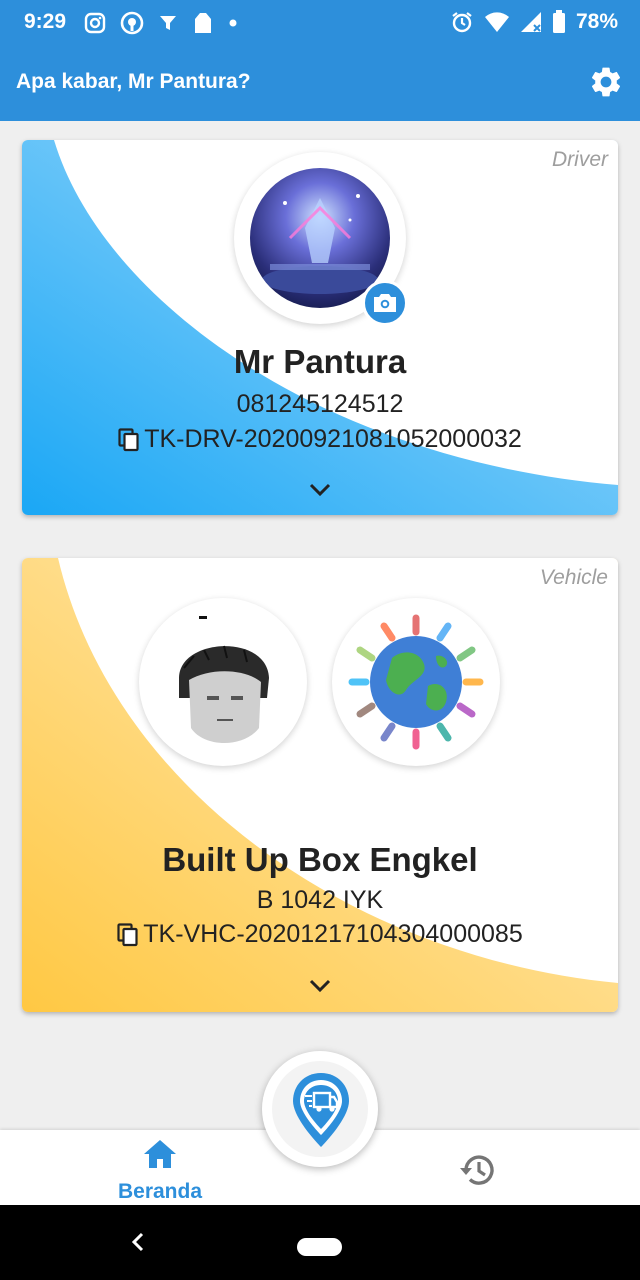  I want to click on vehicle-plate: B 1042 IYK, so click(320, 900).